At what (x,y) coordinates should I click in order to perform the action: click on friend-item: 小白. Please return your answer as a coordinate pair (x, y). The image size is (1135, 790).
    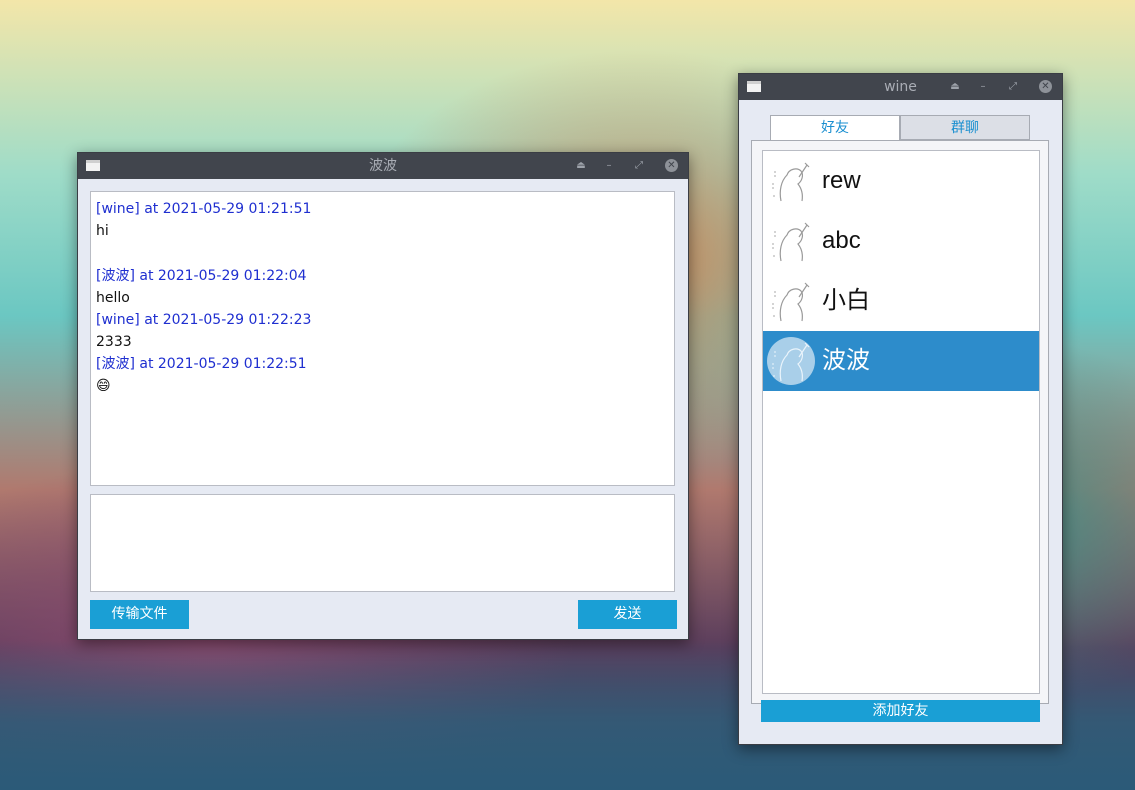
    Looking at the image, I should click on (901, 301).